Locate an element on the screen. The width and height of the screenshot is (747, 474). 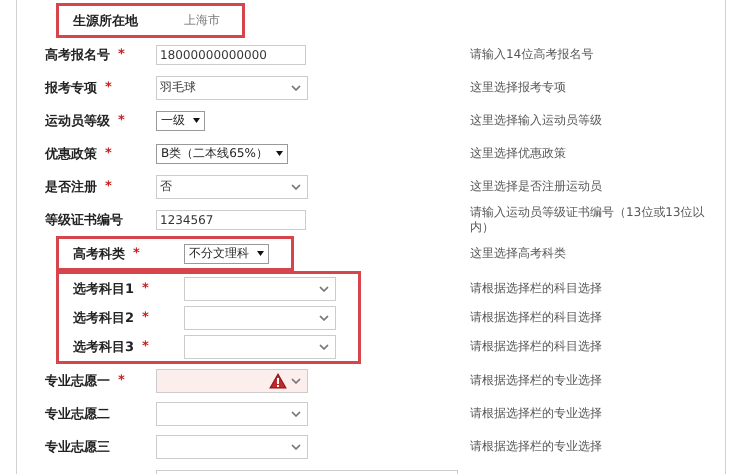
field-label: 专业志愿一 is located at coordinates (77, 381).